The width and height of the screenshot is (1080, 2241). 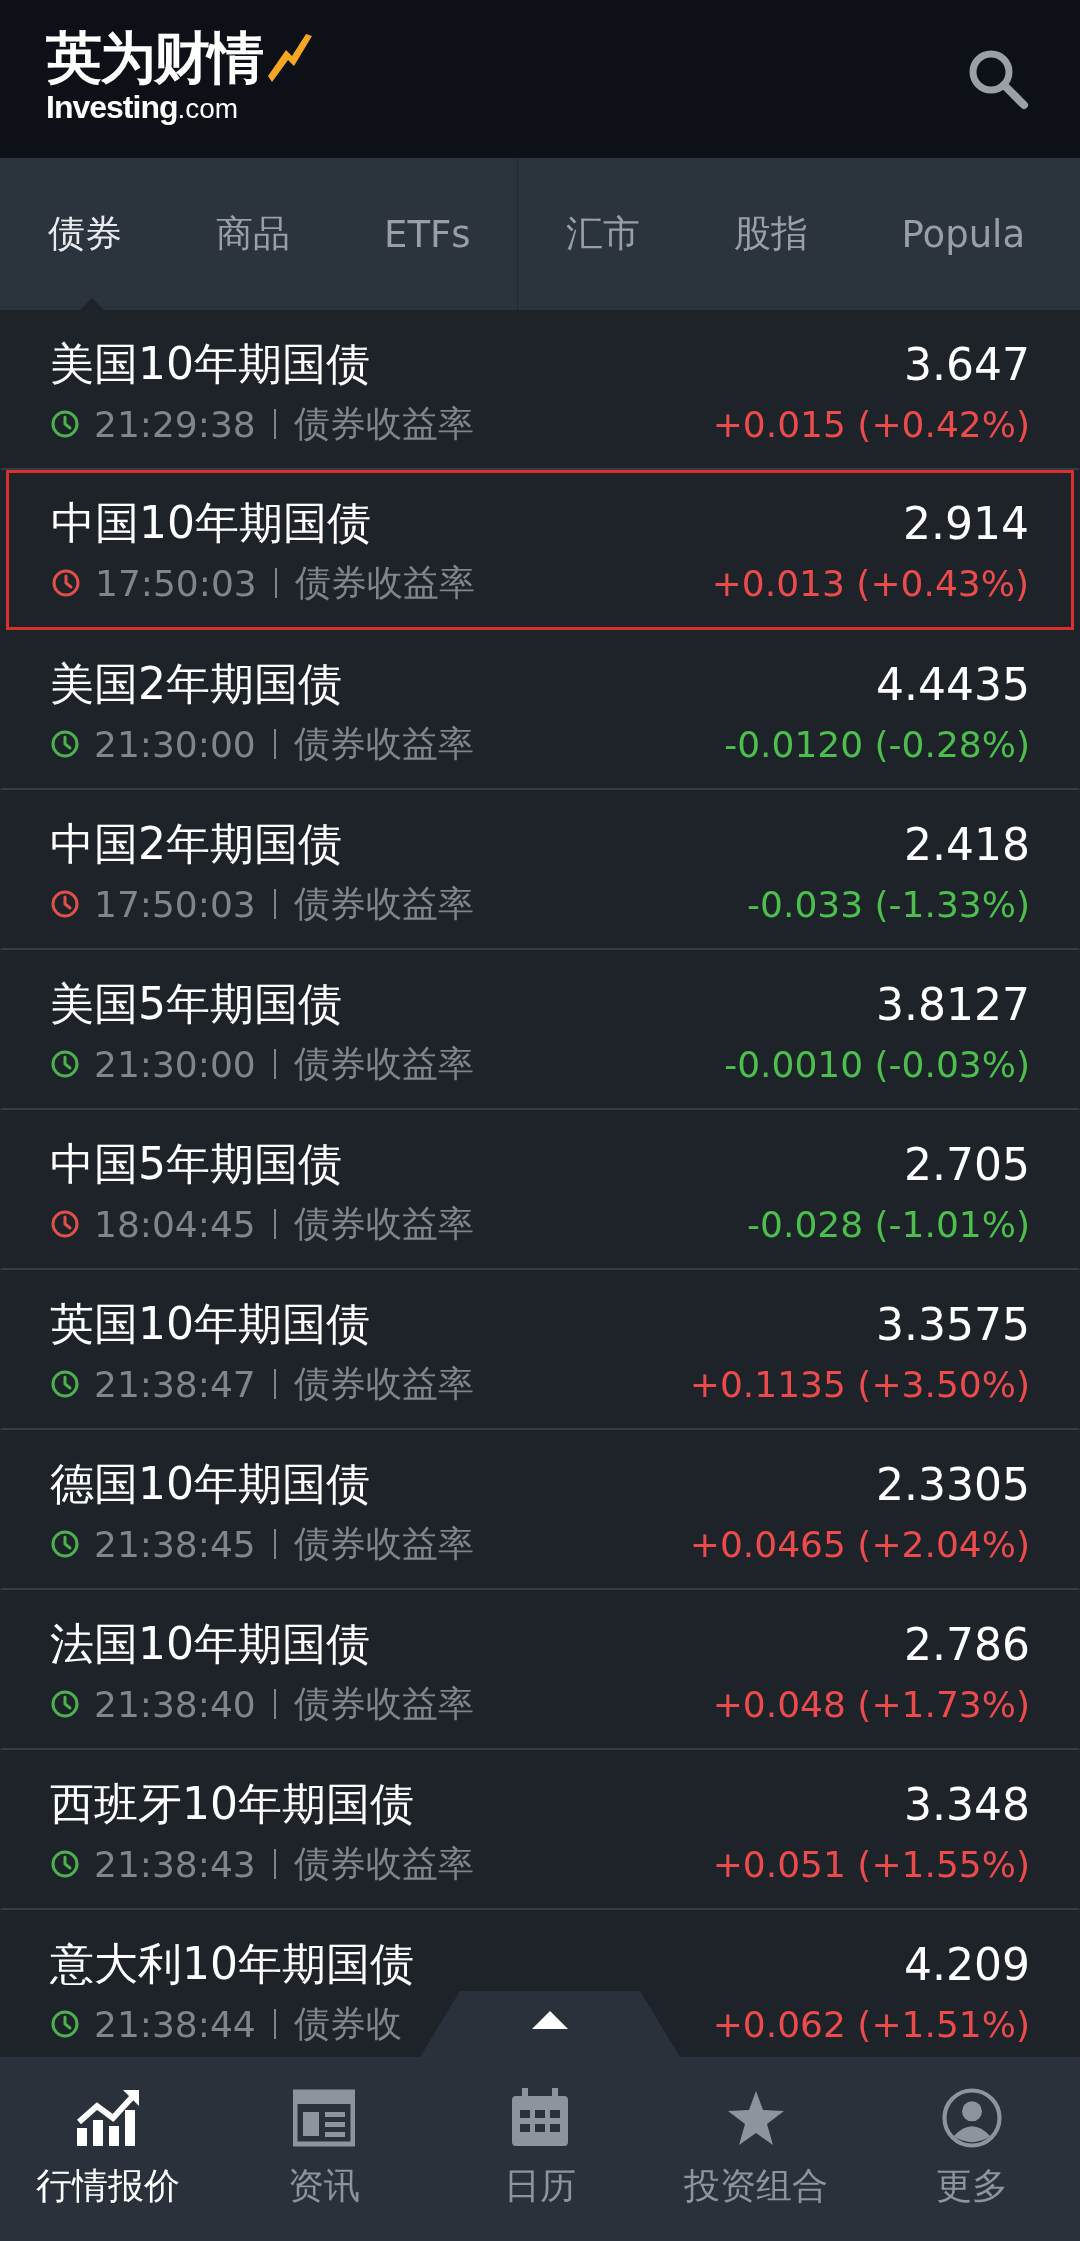 What do you see at coordinates (953, 1324) in the screenshot?
I see `bond-price: 3.3575` at bounding box center [953, 1324].